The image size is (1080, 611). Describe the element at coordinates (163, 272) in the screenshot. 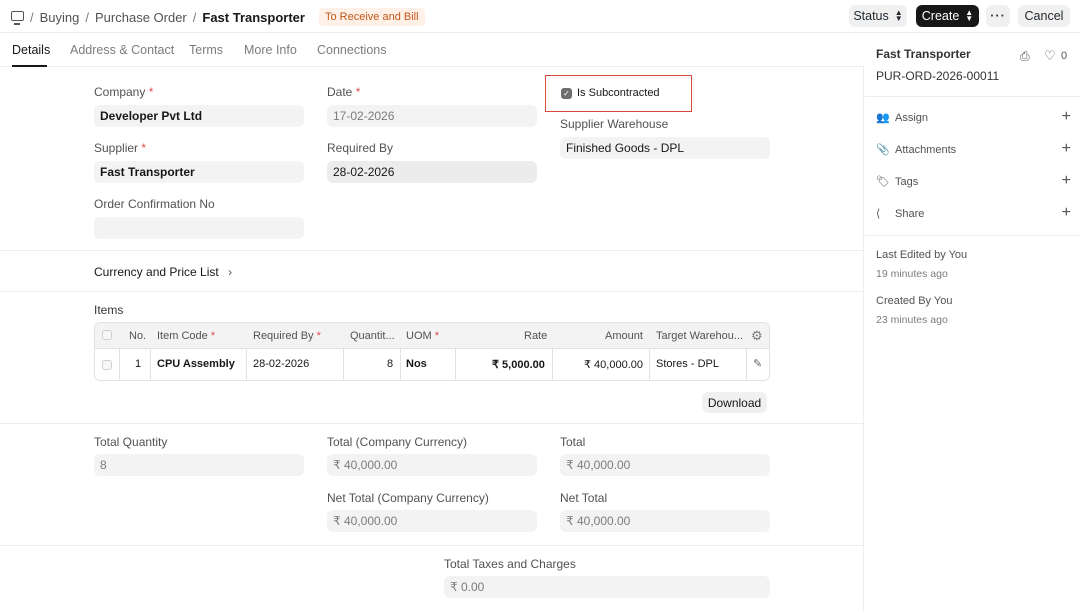

I see `currency-price-list-section: Currency and Price List ›` at that location.